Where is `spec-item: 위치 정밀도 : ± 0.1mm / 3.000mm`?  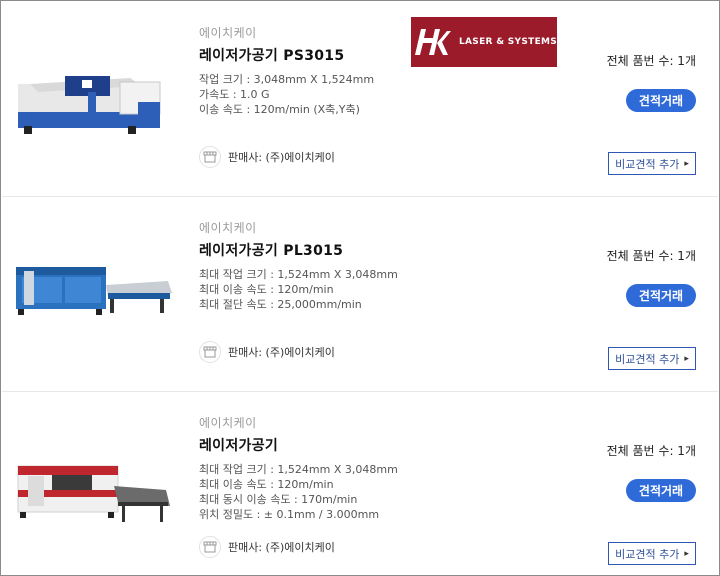
spec-item: 위치 정밀도 : ± 0.1mm / 3.000mm is located at coordinates (289, 514).